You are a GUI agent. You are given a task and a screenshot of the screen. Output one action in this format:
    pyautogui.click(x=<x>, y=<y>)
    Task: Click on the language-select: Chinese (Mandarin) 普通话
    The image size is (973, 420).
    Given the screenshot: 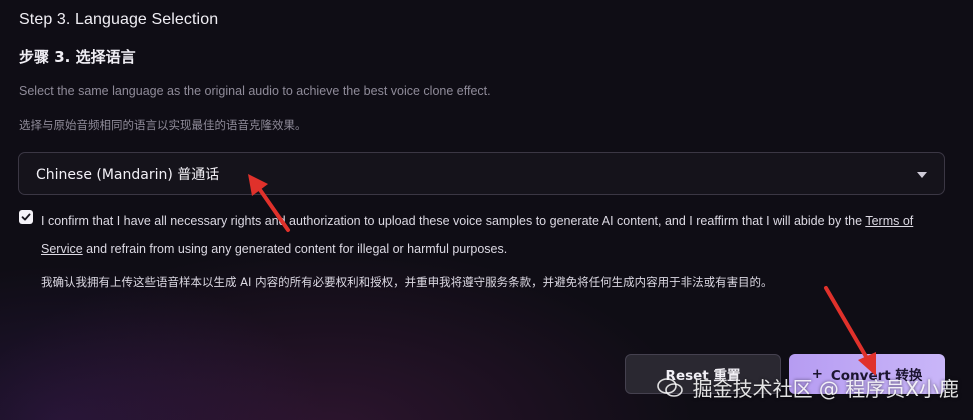 What is the action you would take?
    pyautogui.click(x=481, y=173)
    